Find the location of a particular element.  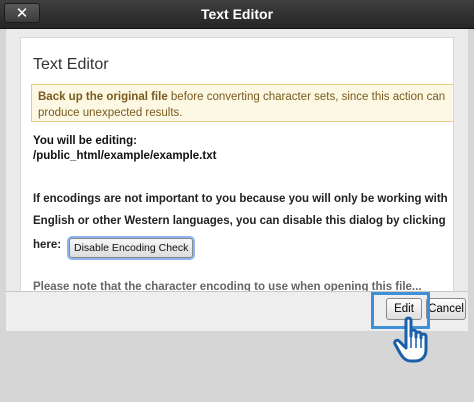

editing-label: You will be editing: is located at coordinates (85, 141).